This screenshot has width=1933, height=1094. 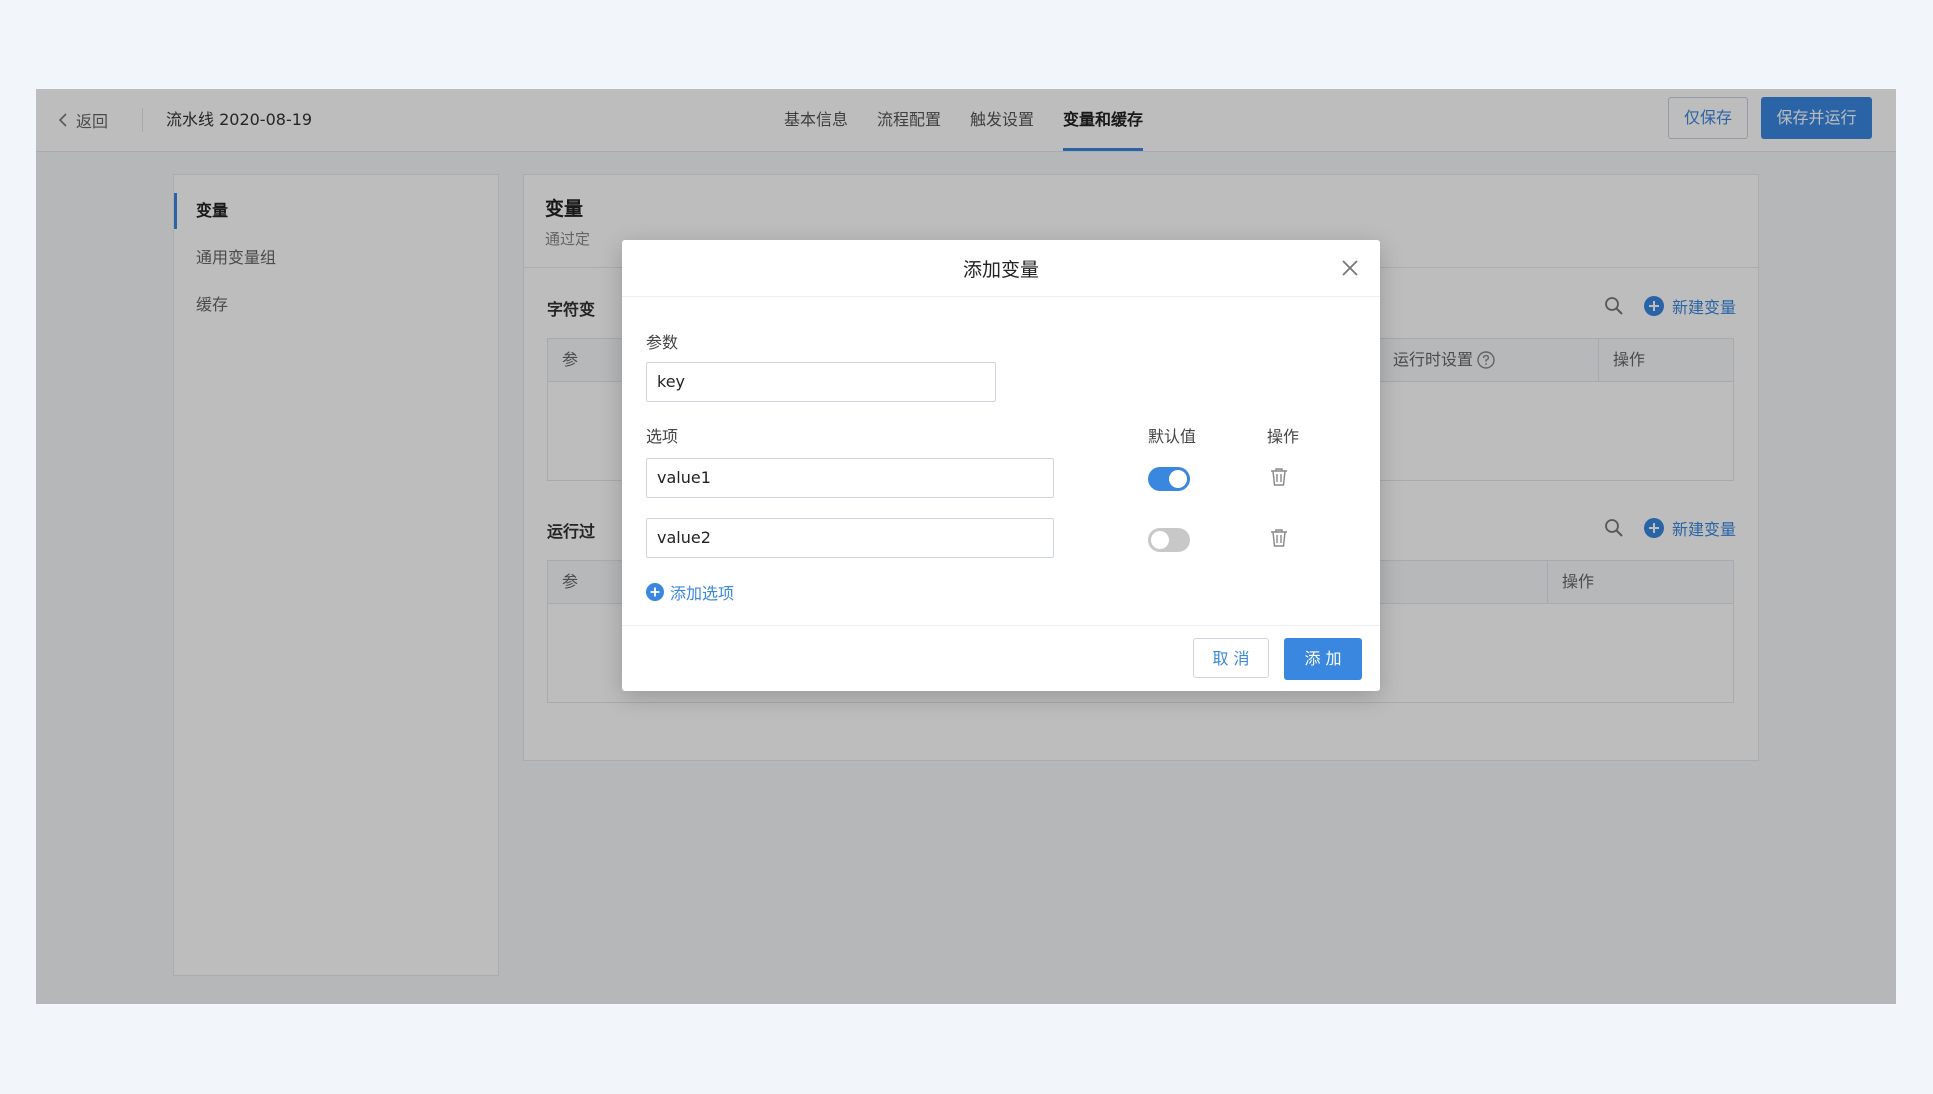 What do you see at coordinates (662, 342) in the screenshot?
I see `param-label: 参数` at bounding box center [662, 342].